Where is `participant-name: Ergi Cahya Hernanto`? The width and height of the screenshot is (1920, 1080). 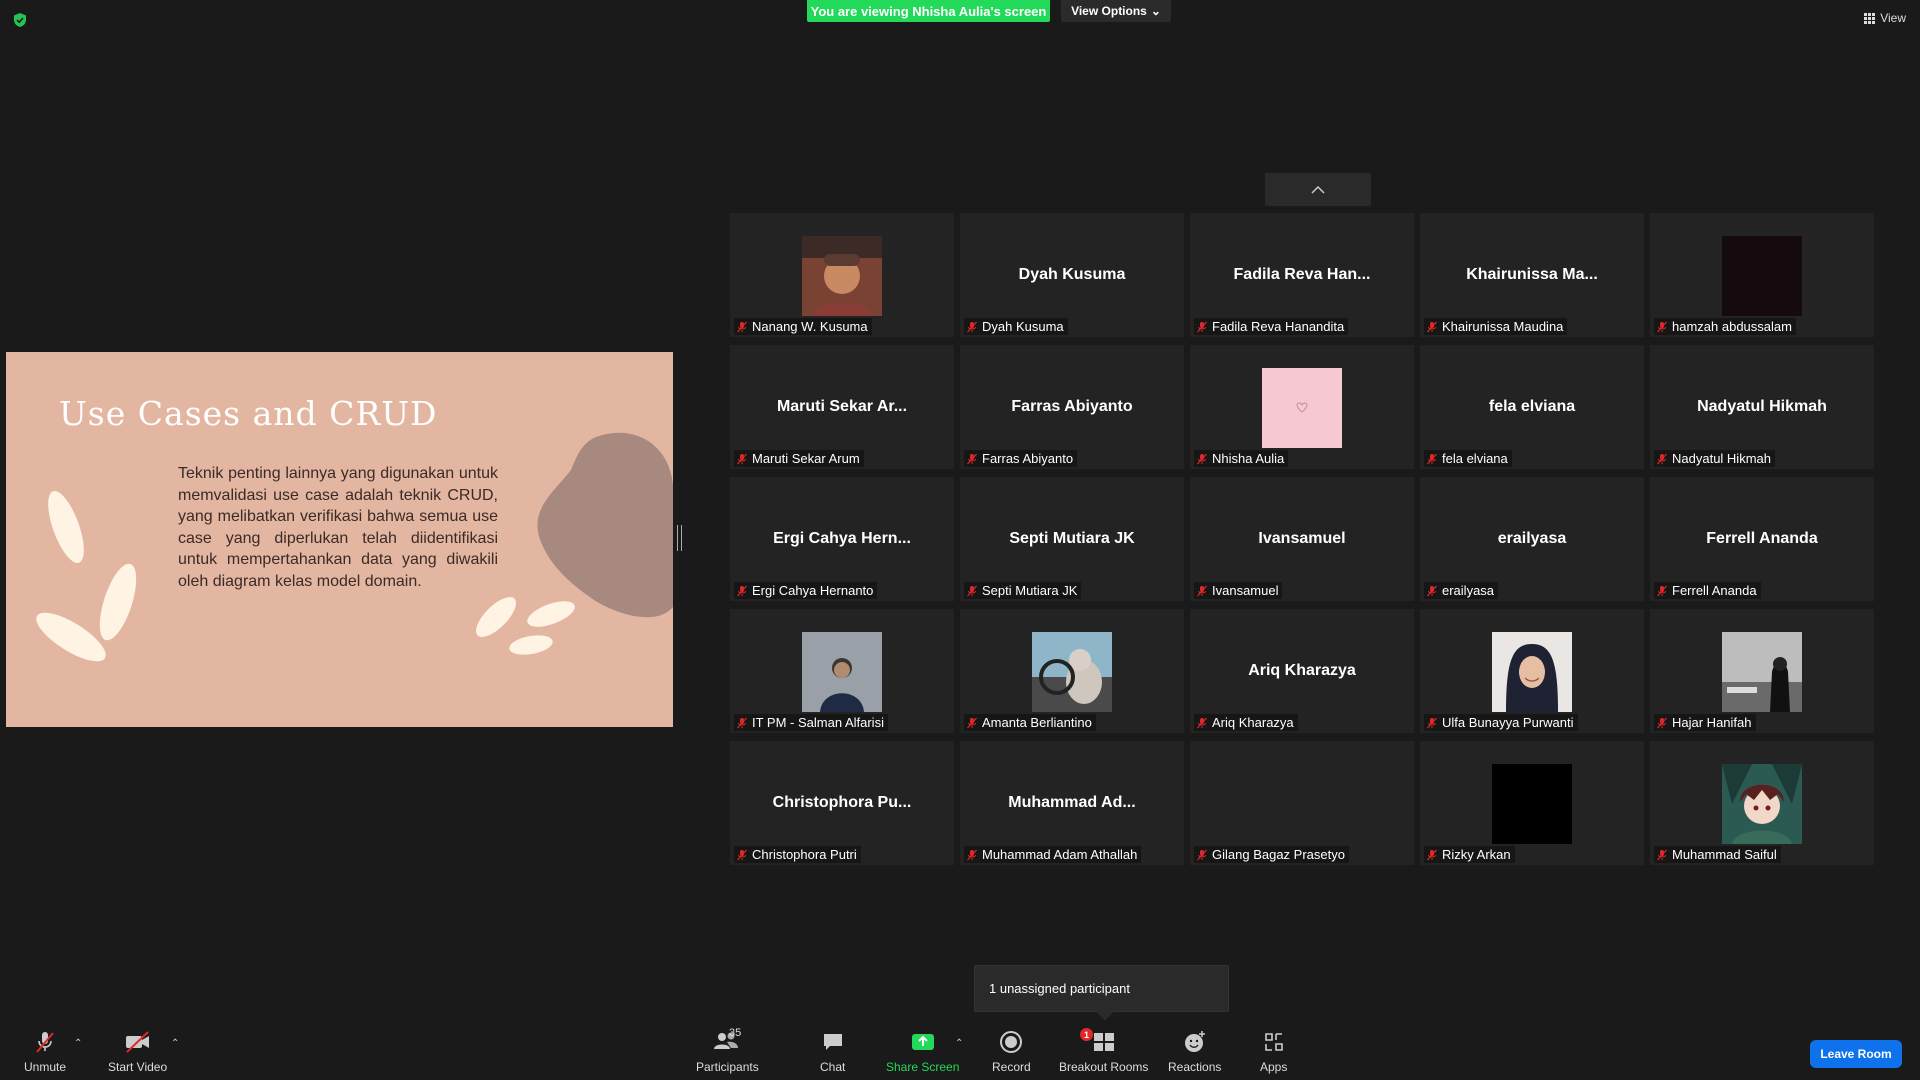
participant-name: Ergi Cahya Hernanto is located at coordinates (813, 590).